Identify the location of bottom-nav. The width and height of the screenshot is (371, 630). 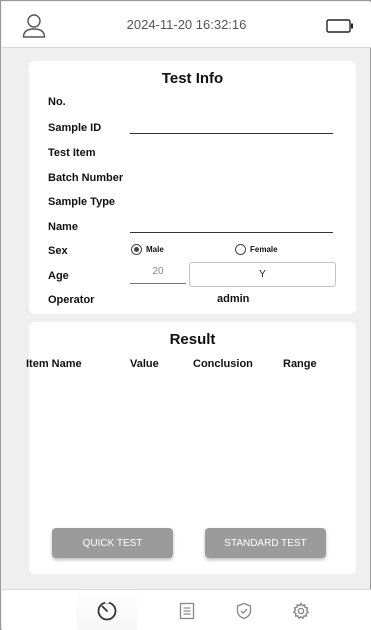
(186, 609).